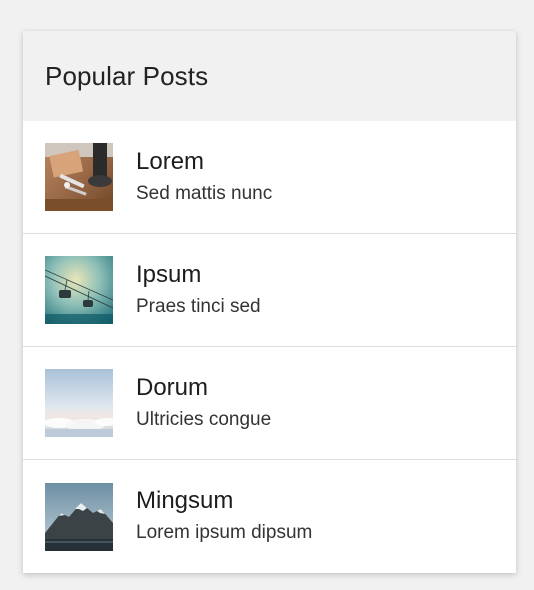 This screenshot has width=534, height=590. Describe the element at coordinates (203, 388) in the screenshot. I see `post-title: Dorum` at that location.